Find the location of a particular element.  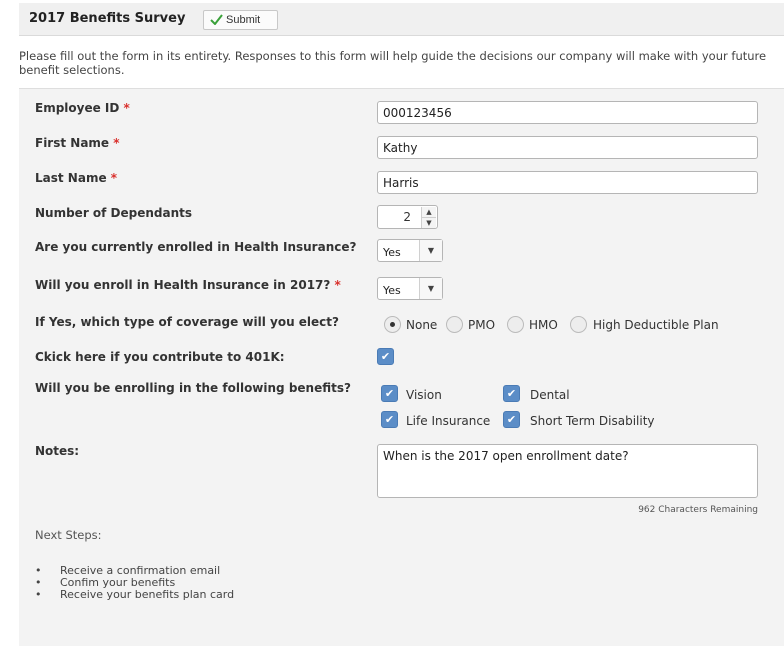

health-2017-select: Yes ▼ is located at coordinates (410, 288).